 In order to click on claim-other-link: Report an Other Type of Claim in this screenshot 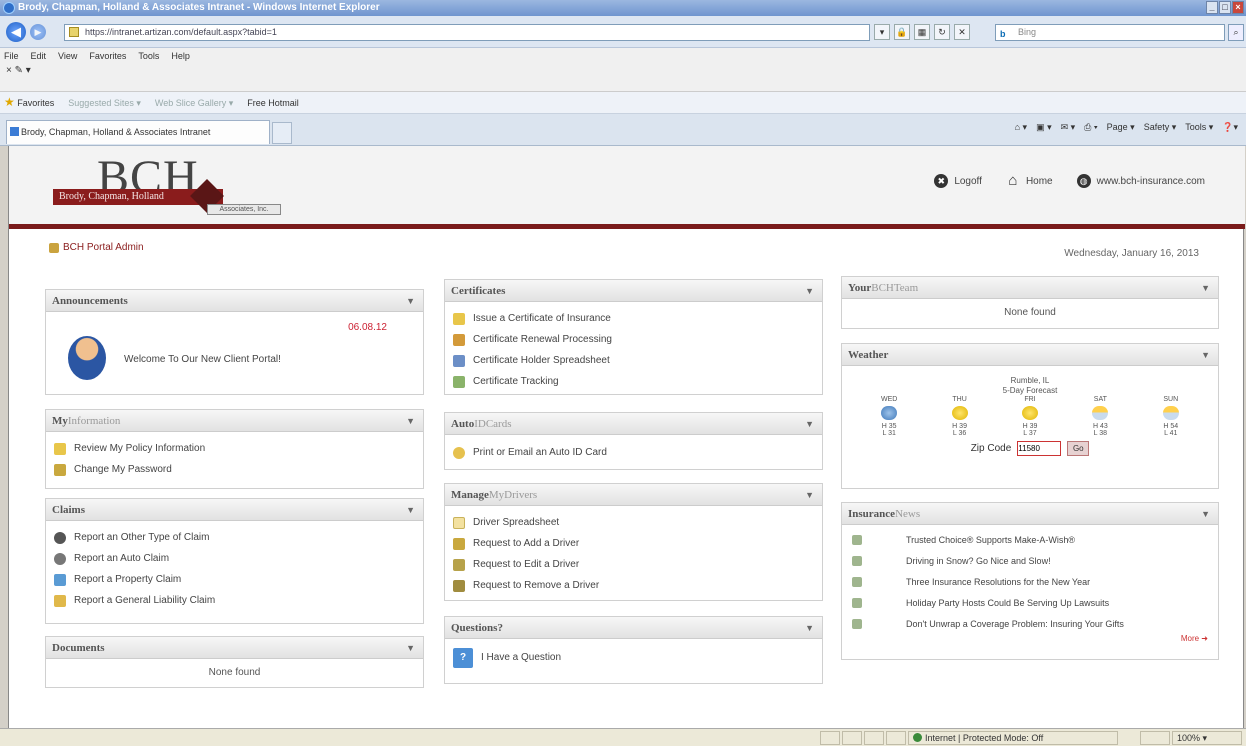, I will do `click(234, 537)`.